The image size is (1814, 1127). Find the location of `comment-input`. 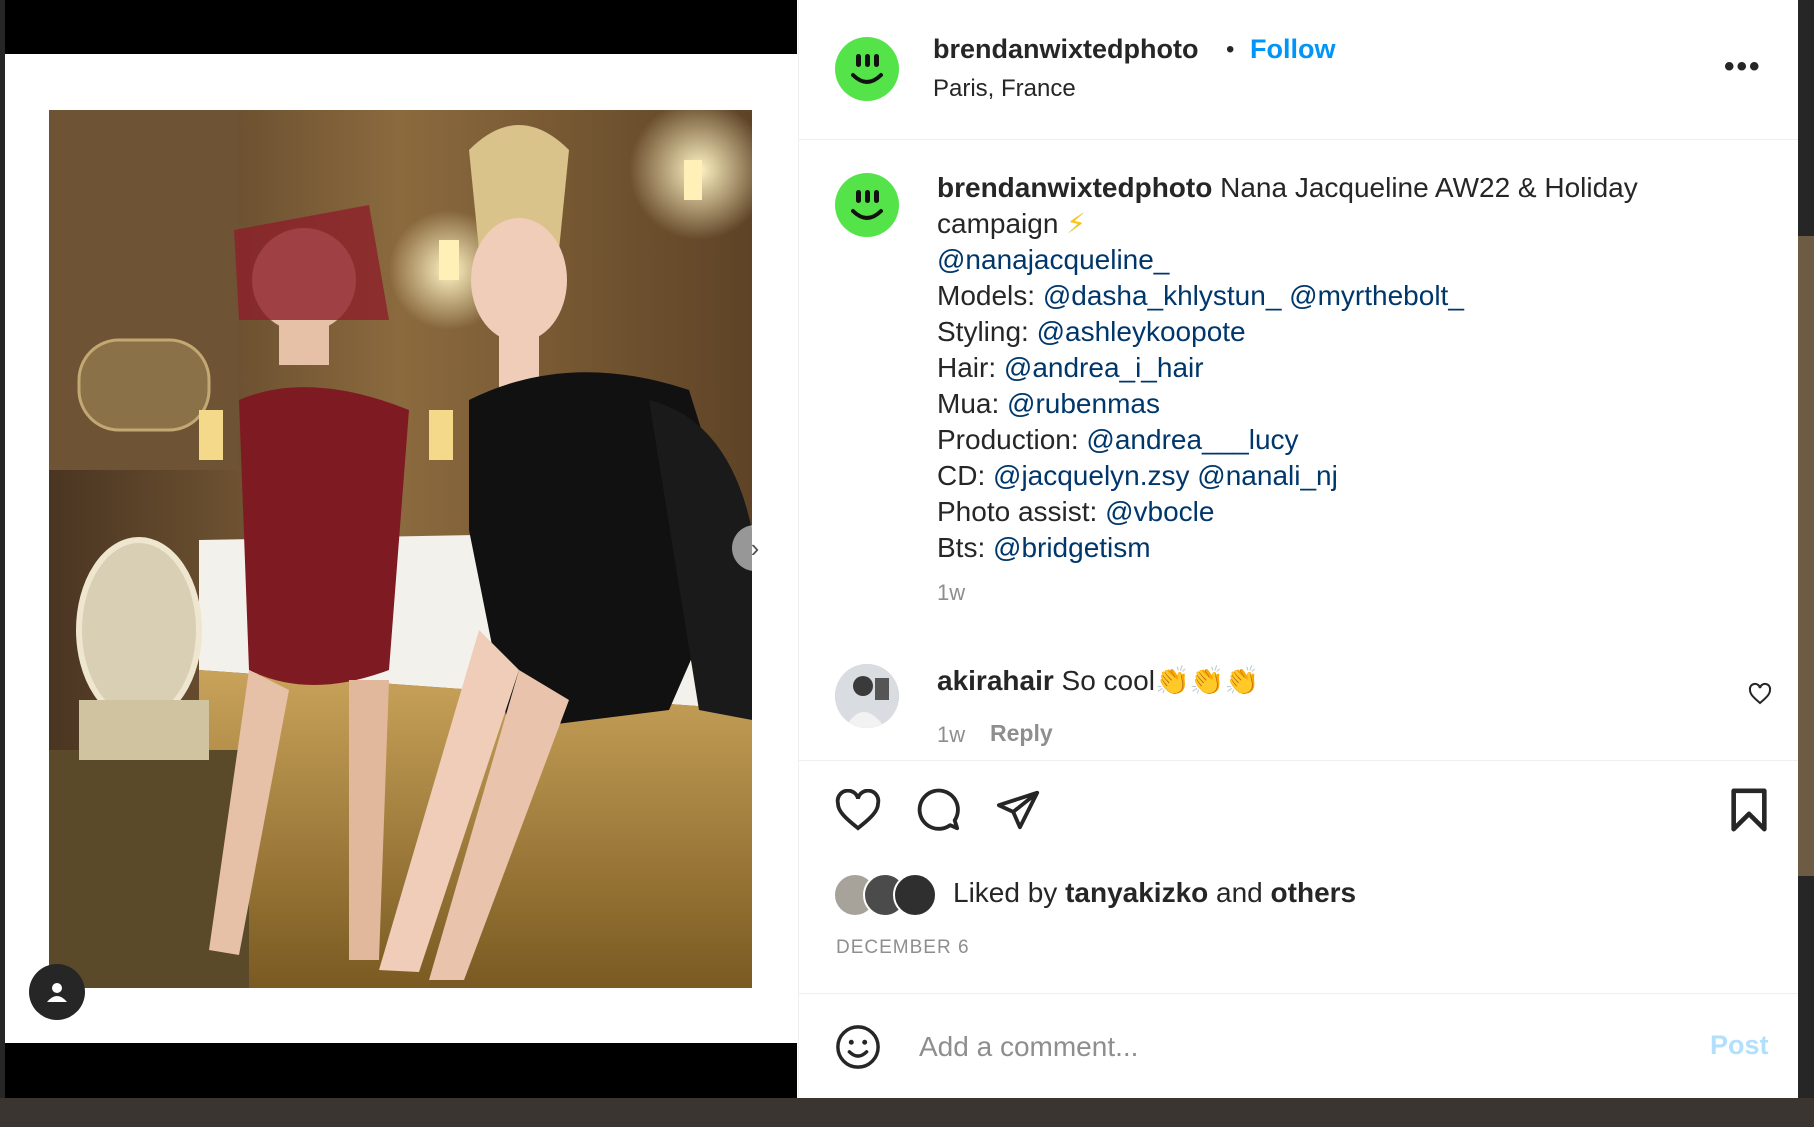

comment-input is located at coordinates (1299, 1047).